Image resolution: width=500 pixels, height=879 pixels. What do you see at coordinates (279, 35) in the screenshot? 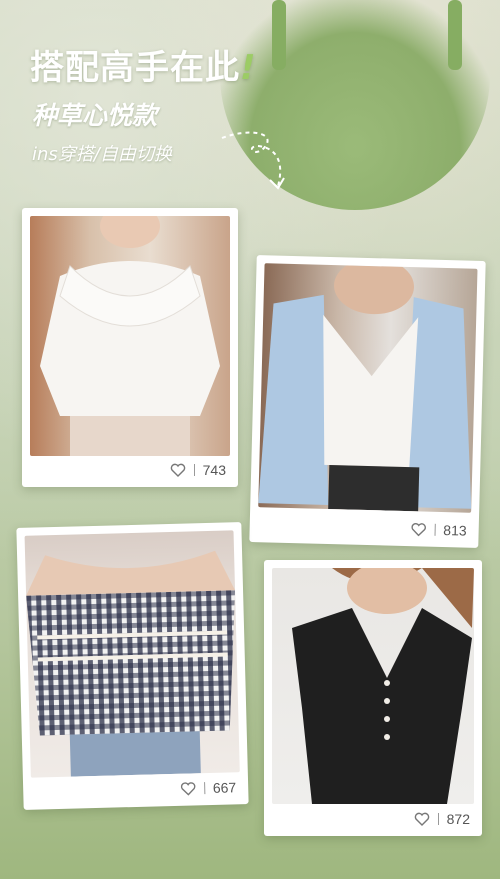
I see `hero-photo-strap-left` at bounding box center [279, 35].